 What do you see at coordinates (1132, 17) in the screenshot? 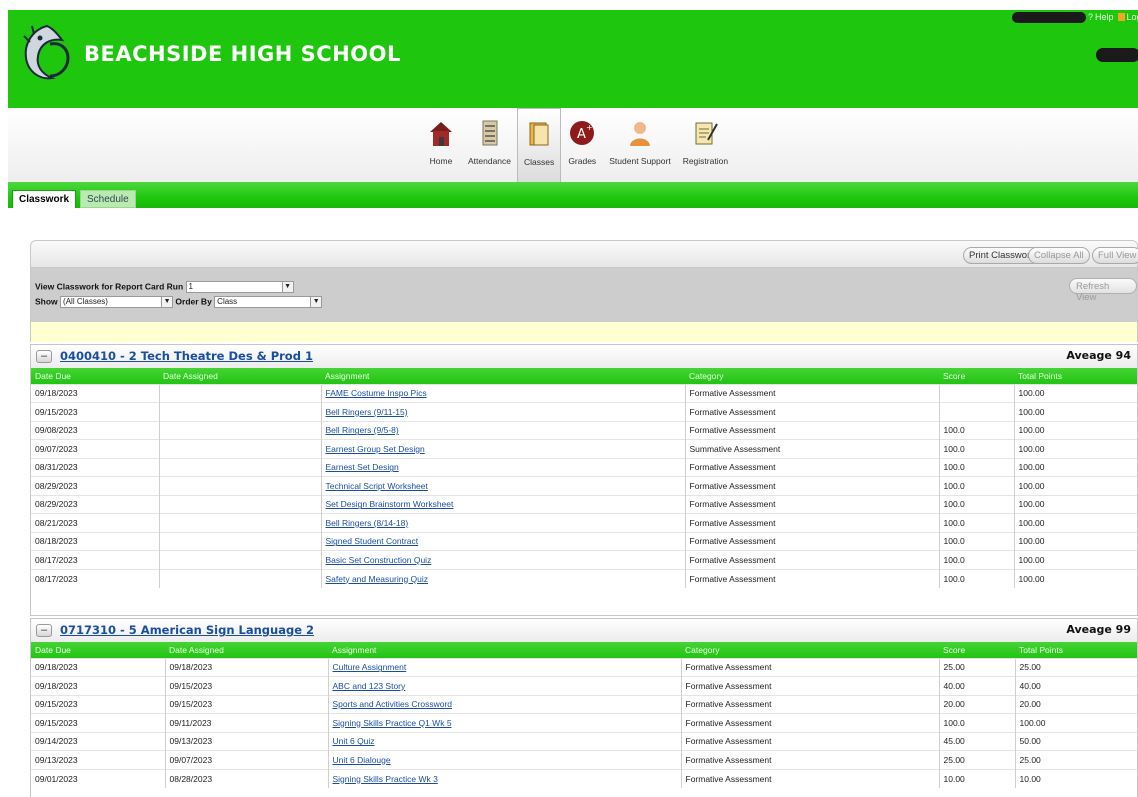
I see `logout-link: Logo` at bounding box center [1132, 17].